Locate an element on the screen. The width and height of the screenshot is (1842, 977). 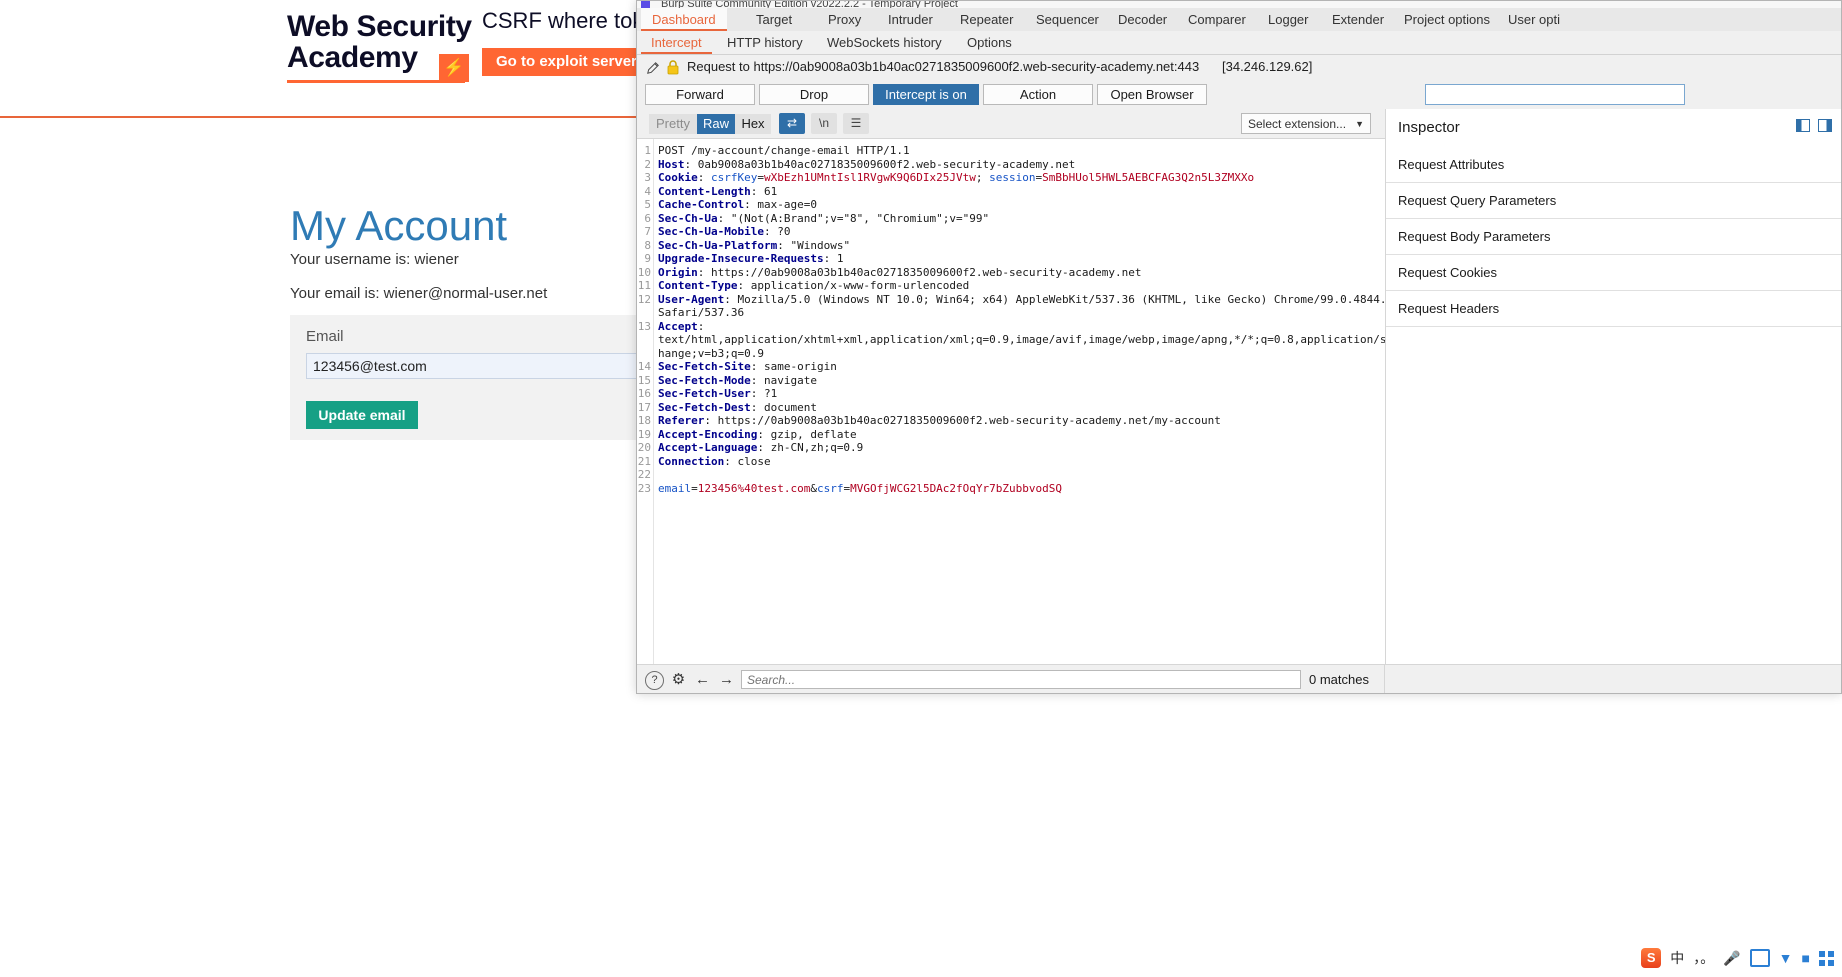
line-number: 14 is located at coordinates (644, 366).